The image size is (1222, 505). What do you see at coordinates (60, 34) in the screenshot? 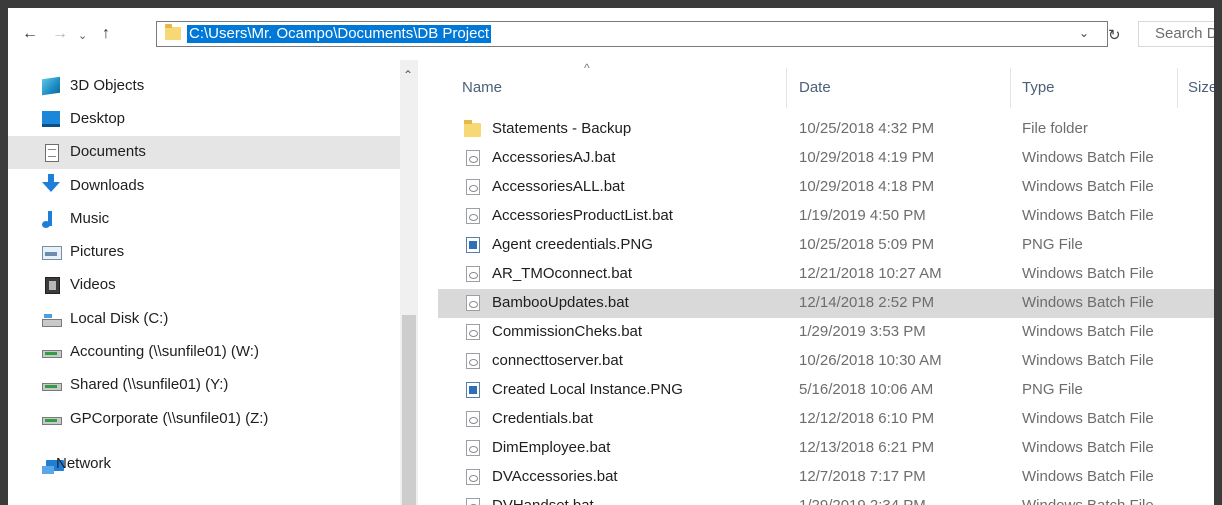
I see `forward-arrow-icon: →` at bounding box center [60, 34].